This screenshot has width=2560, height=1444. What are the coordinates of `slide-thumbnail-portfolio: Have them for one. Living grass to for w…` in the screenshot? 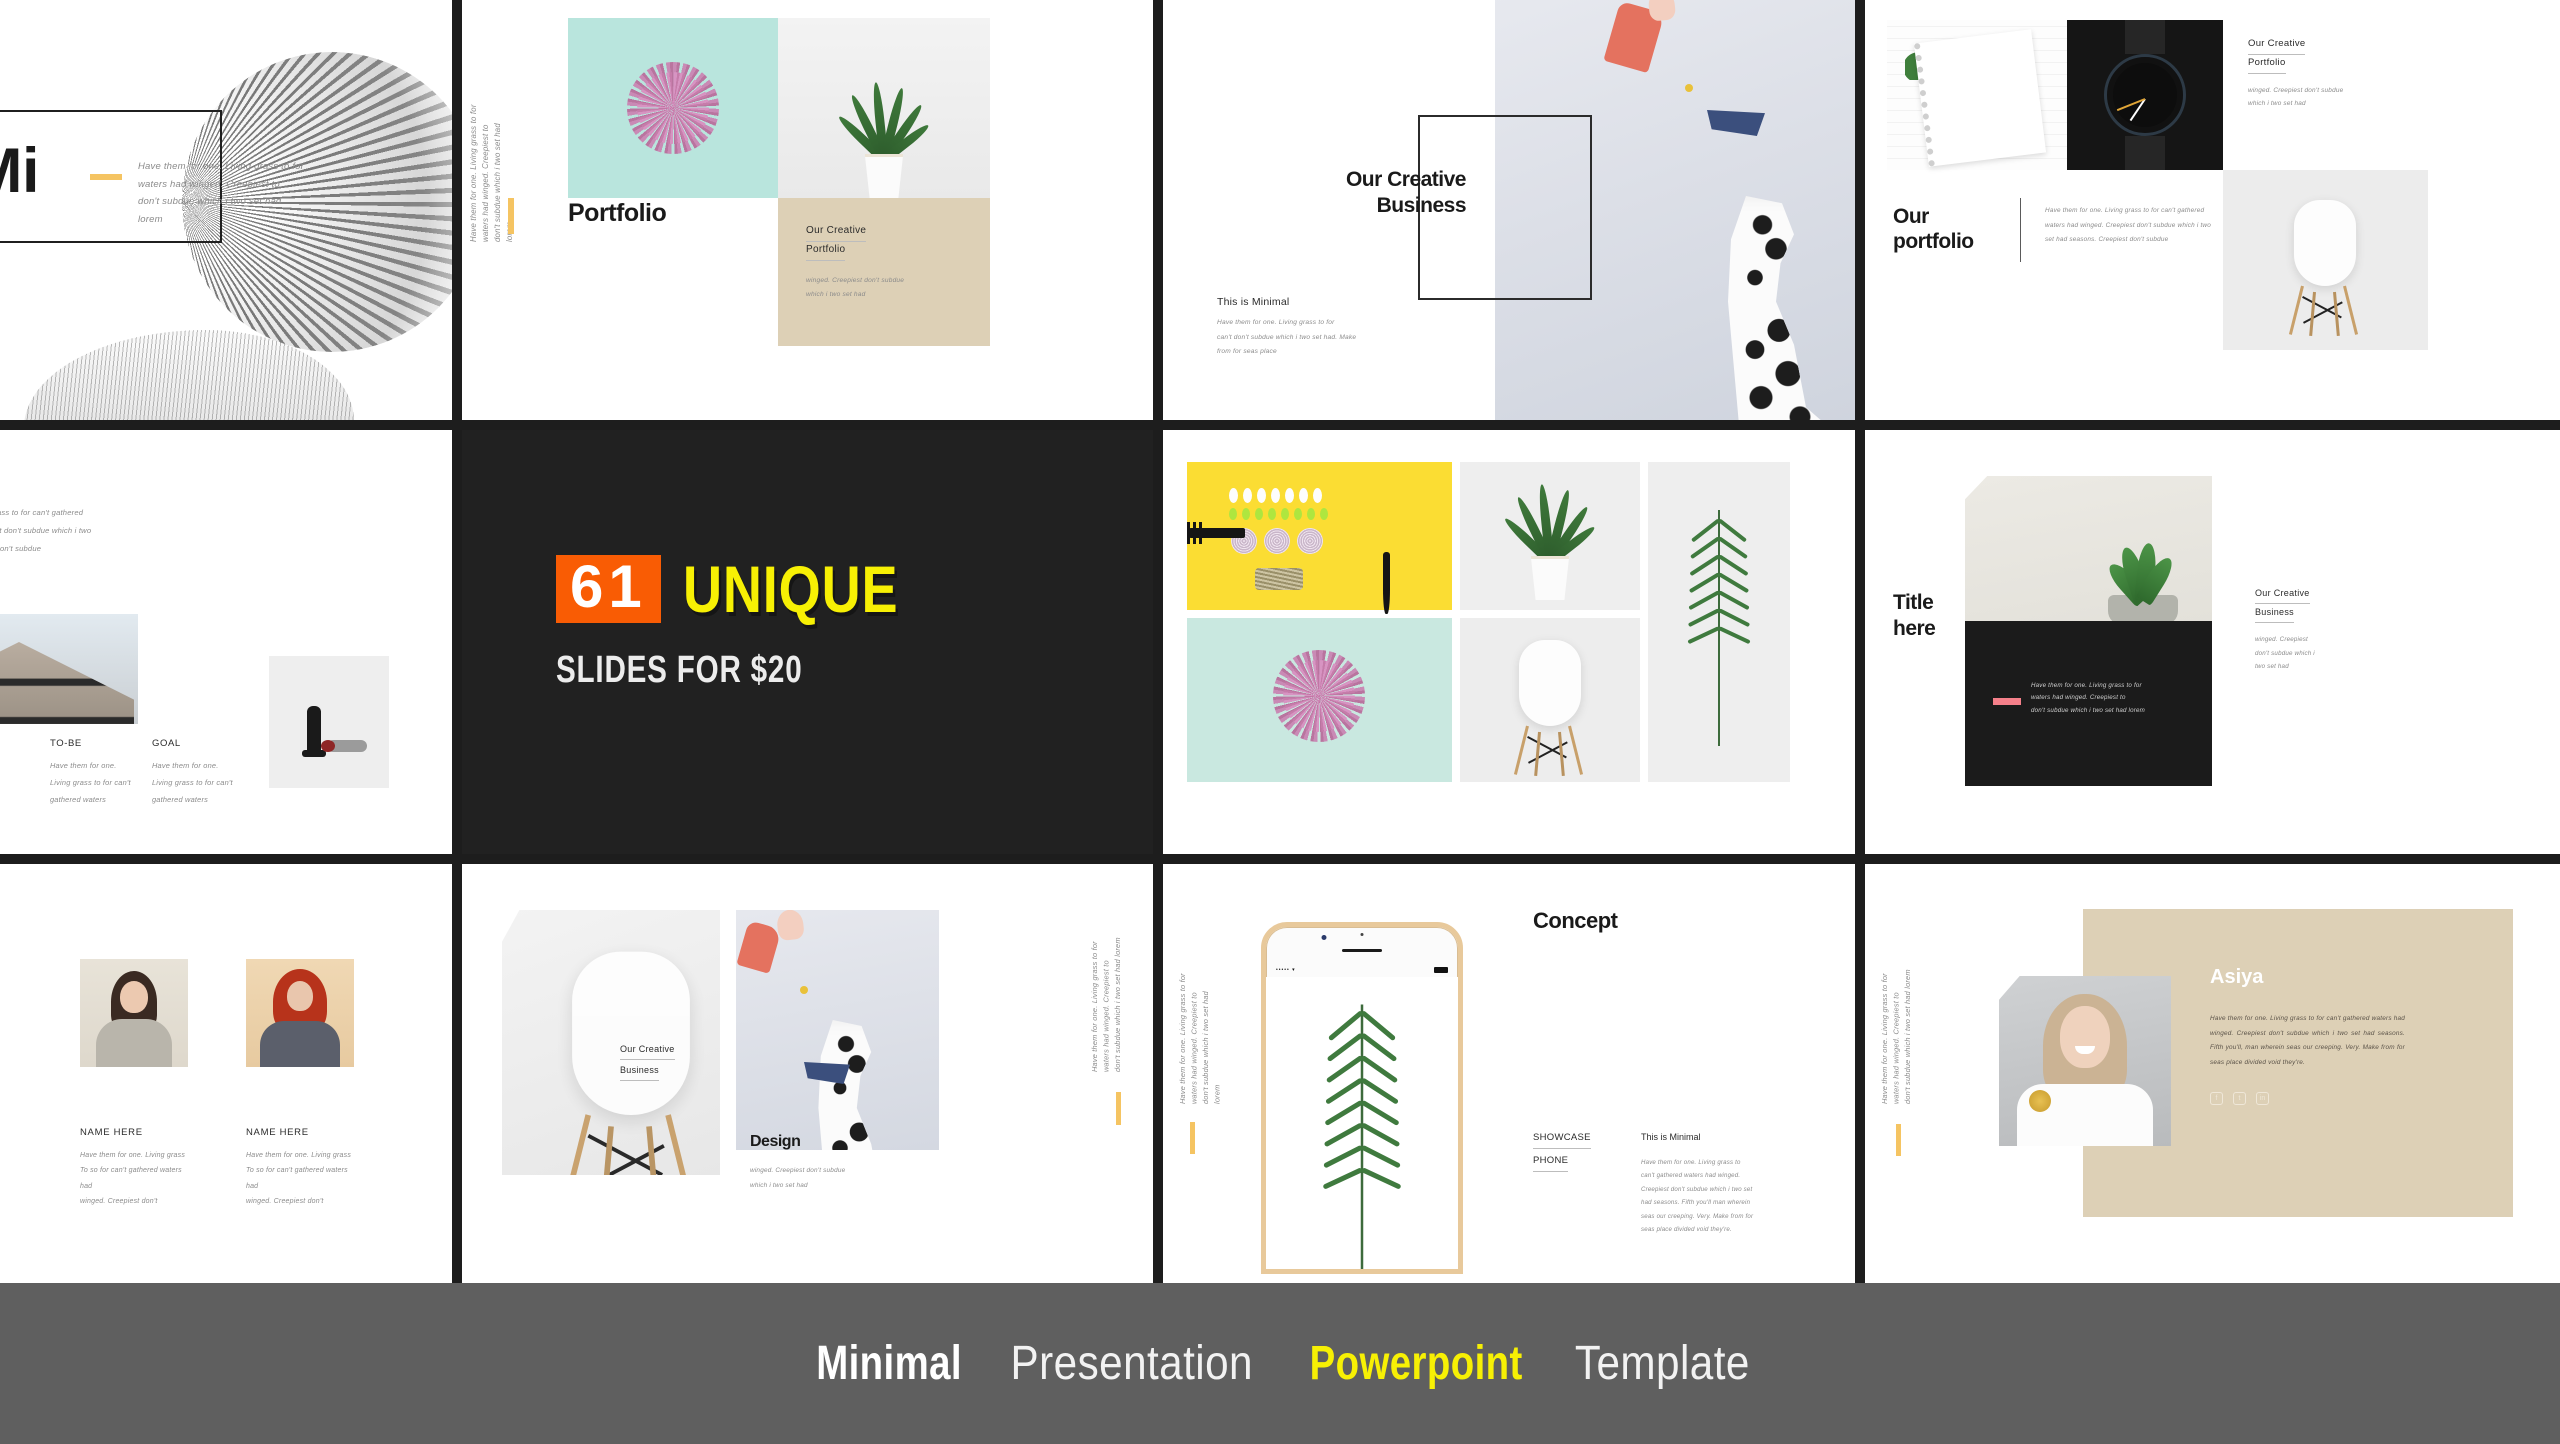 It's located at (806, 210).